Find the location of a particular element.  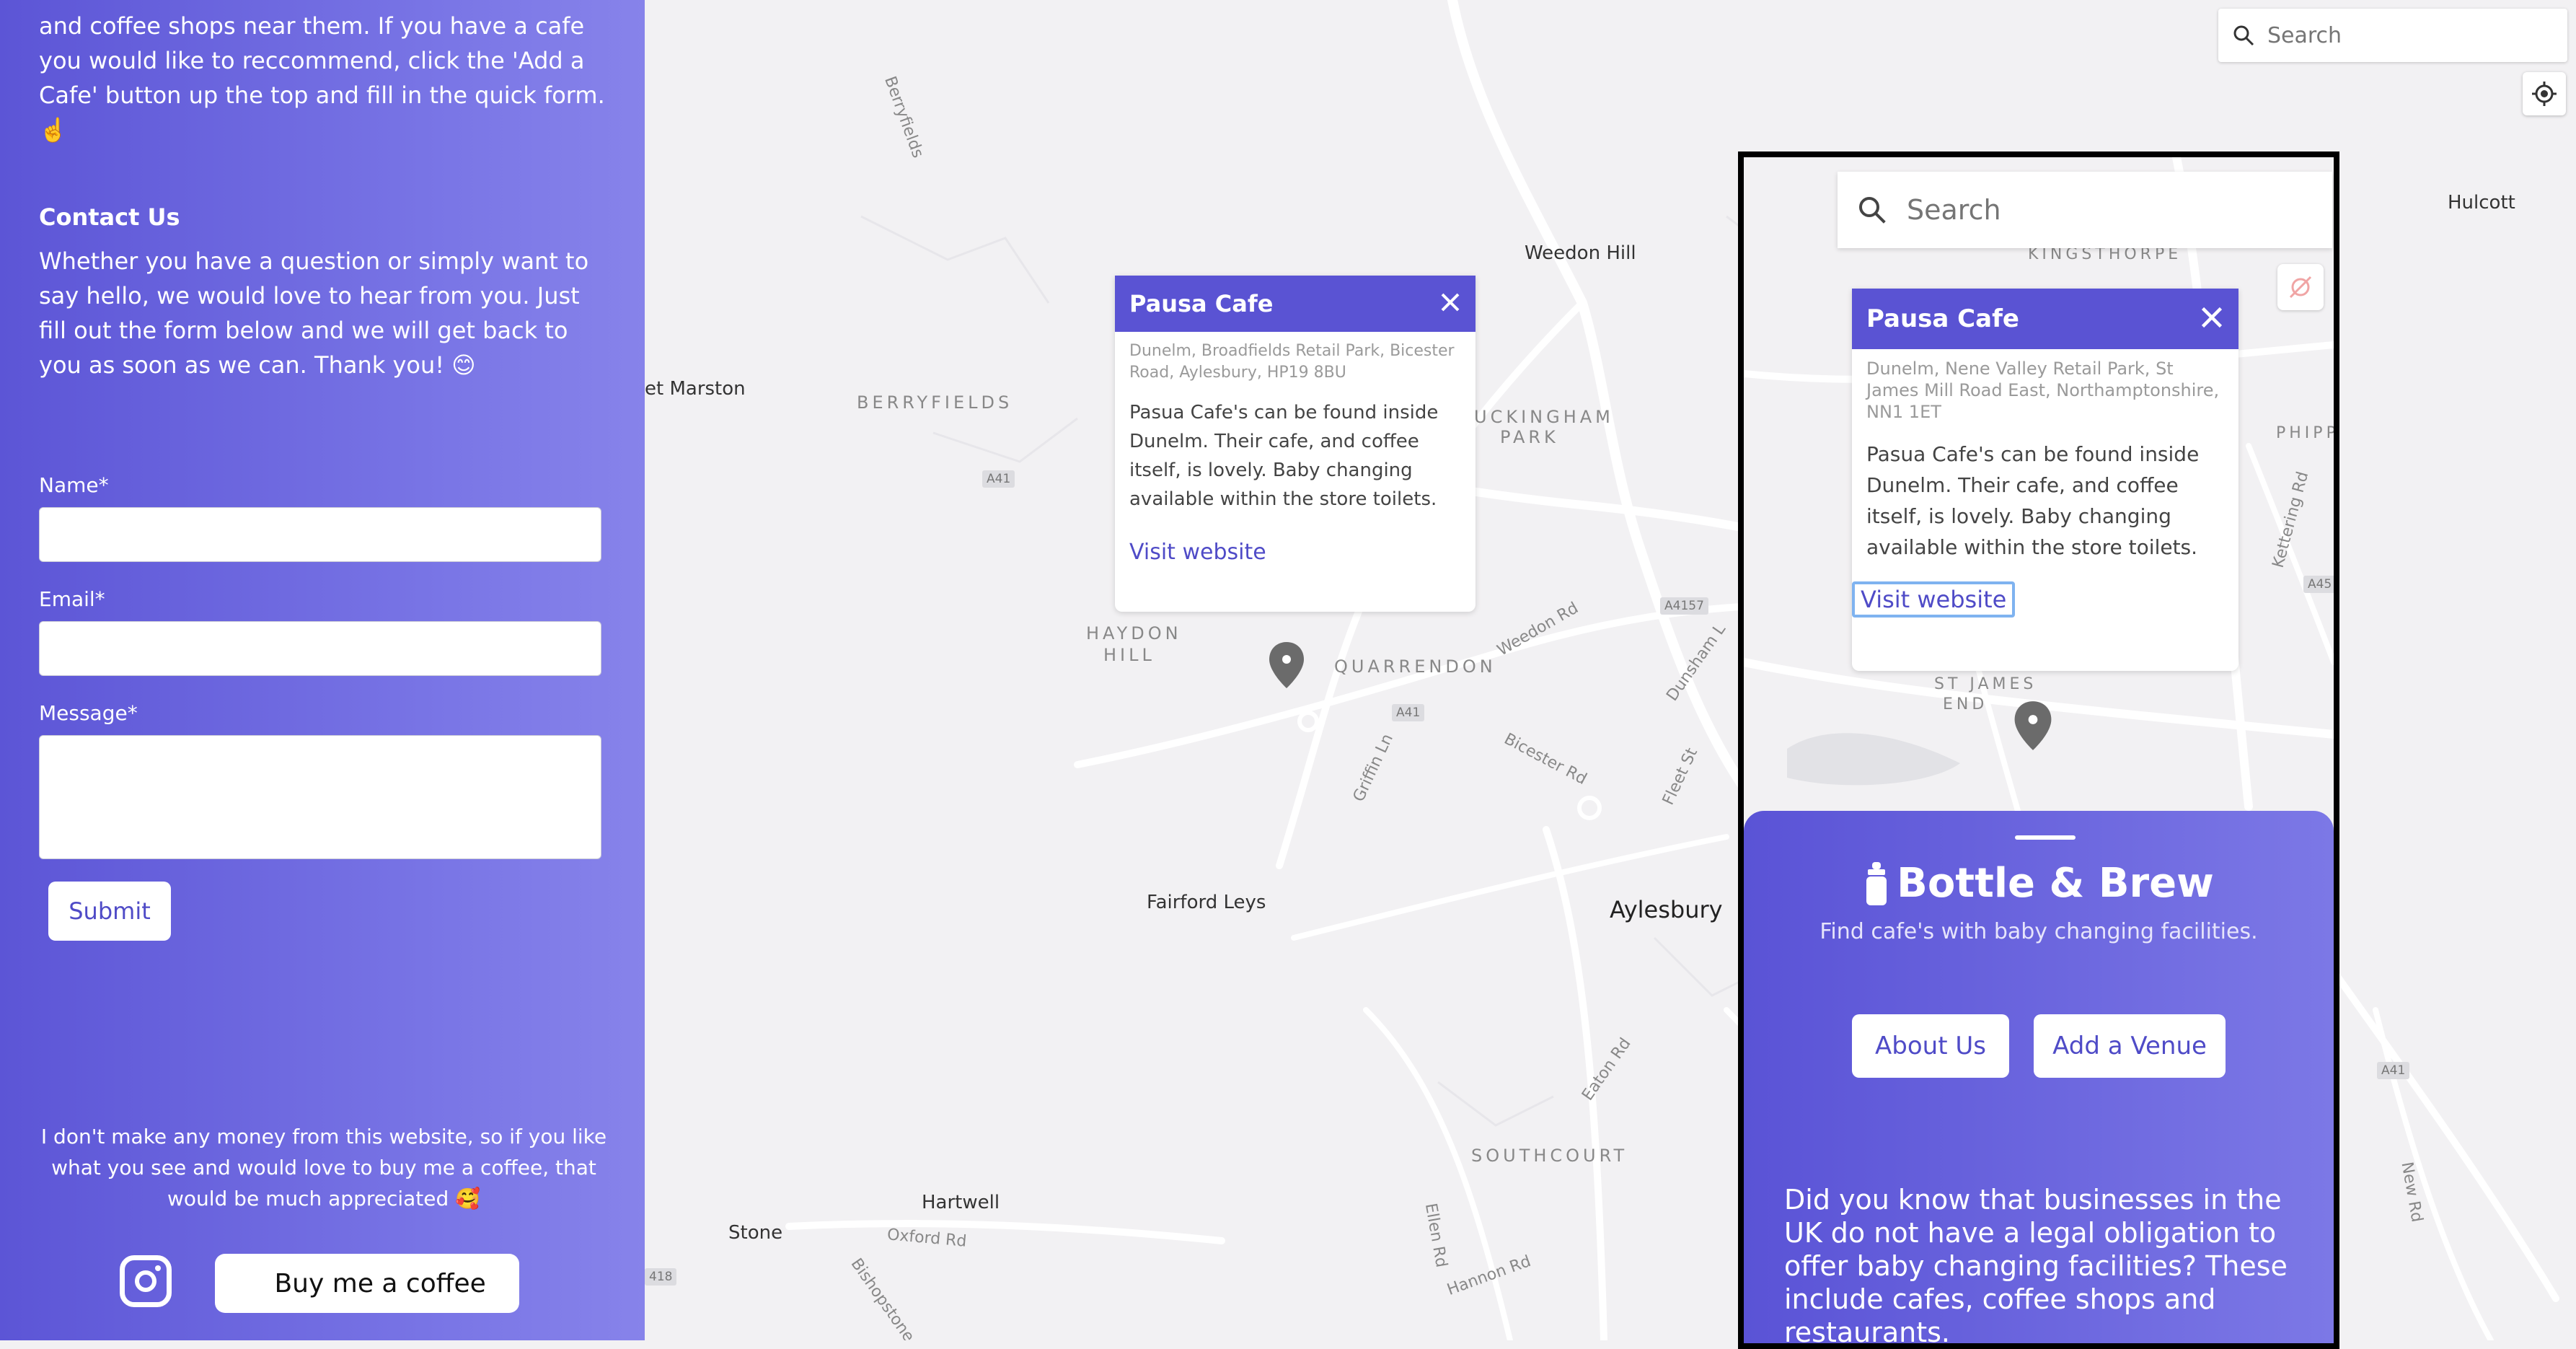

map-label-berryfields: BERRYFIELDS is located at coordinates (935, 403).